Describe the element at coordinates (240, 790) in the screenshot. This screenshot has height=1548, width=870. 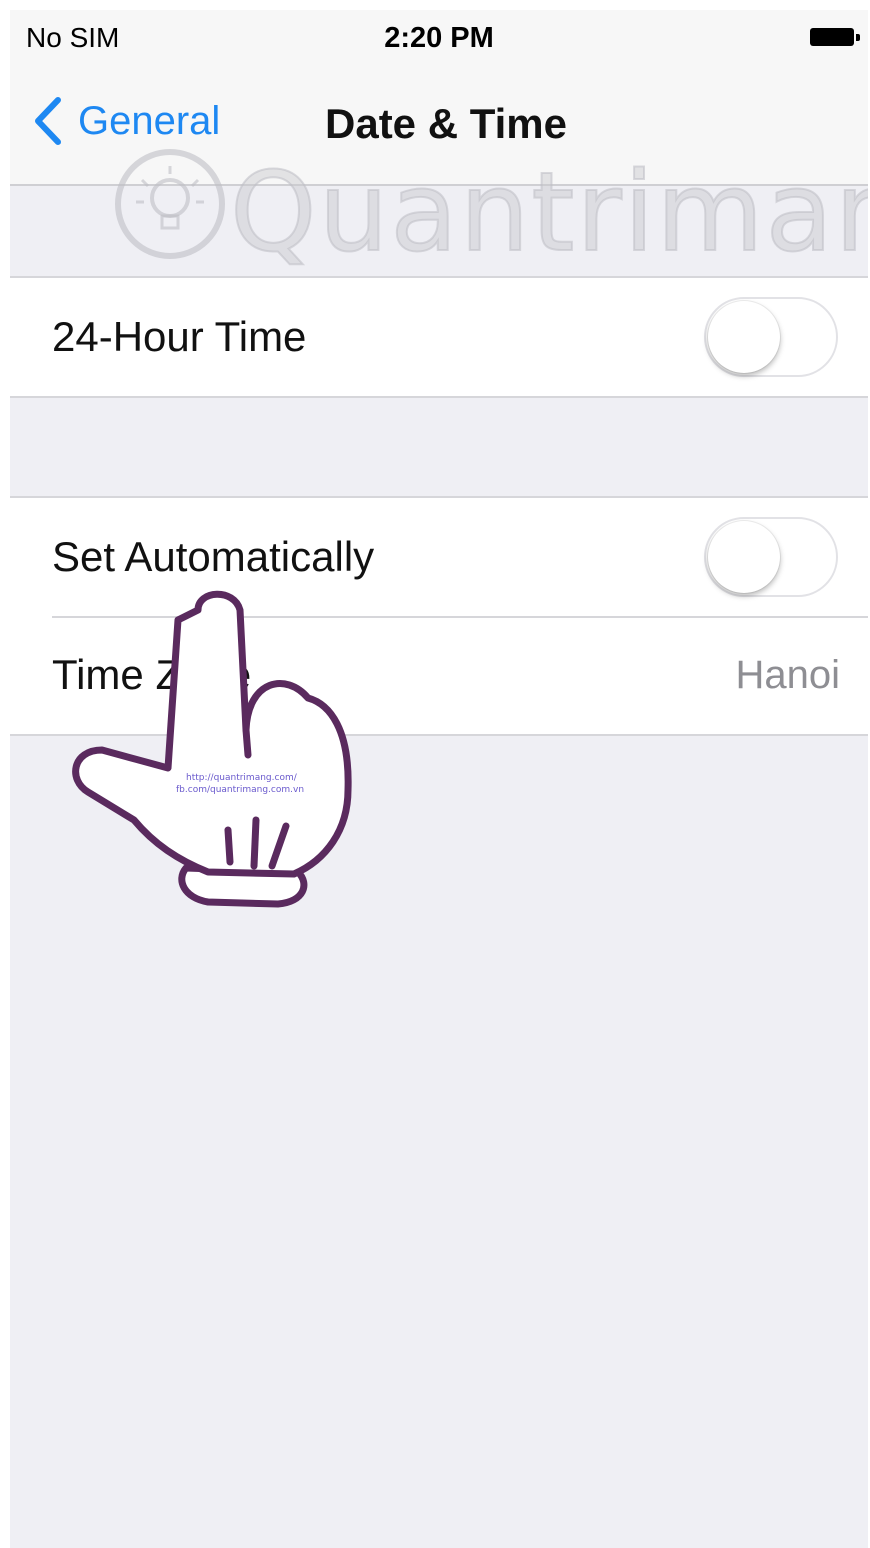
I see `hand-url-line-2: fb.com/quantrimang.com.vn` at that location.